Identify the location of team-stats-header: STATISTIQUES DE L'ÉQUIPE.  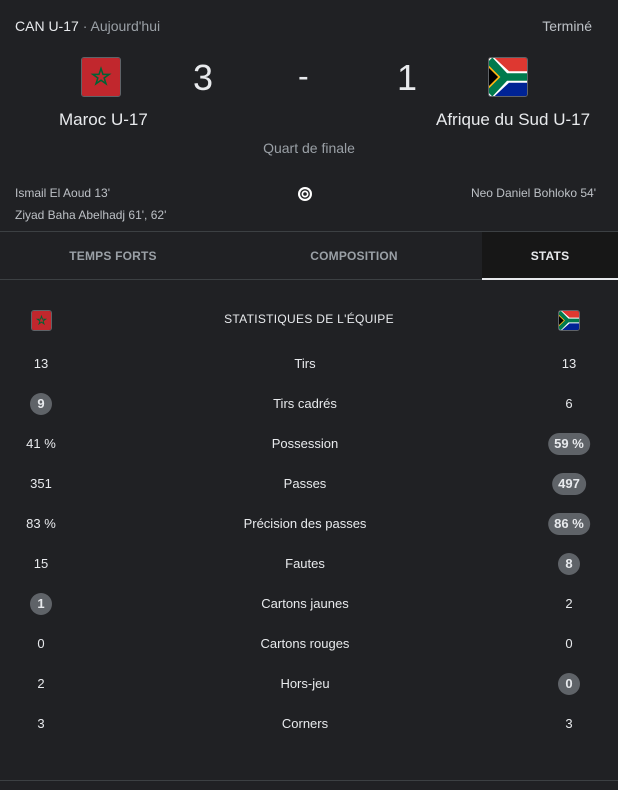
(309, 320).